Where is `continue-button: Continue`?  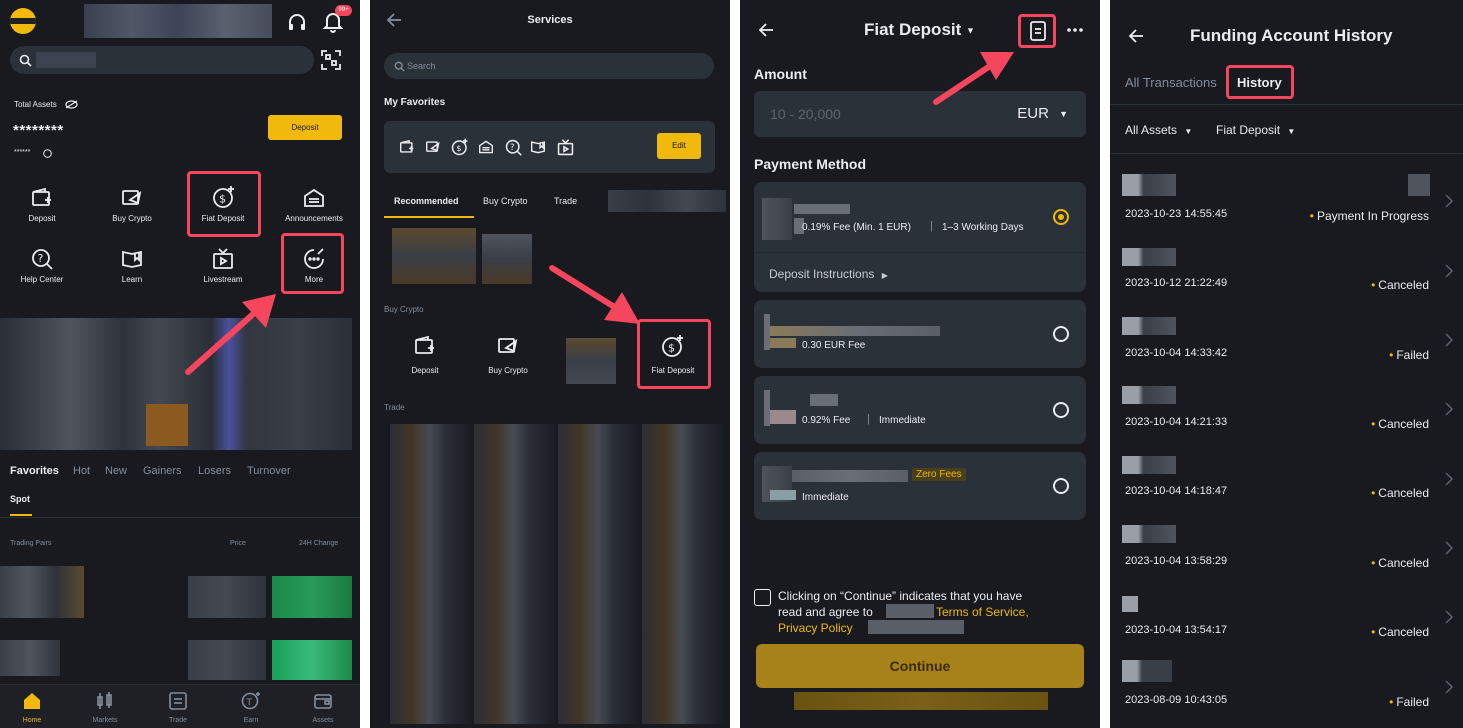
continue-button: Continue is located at coordinates (920, 666).